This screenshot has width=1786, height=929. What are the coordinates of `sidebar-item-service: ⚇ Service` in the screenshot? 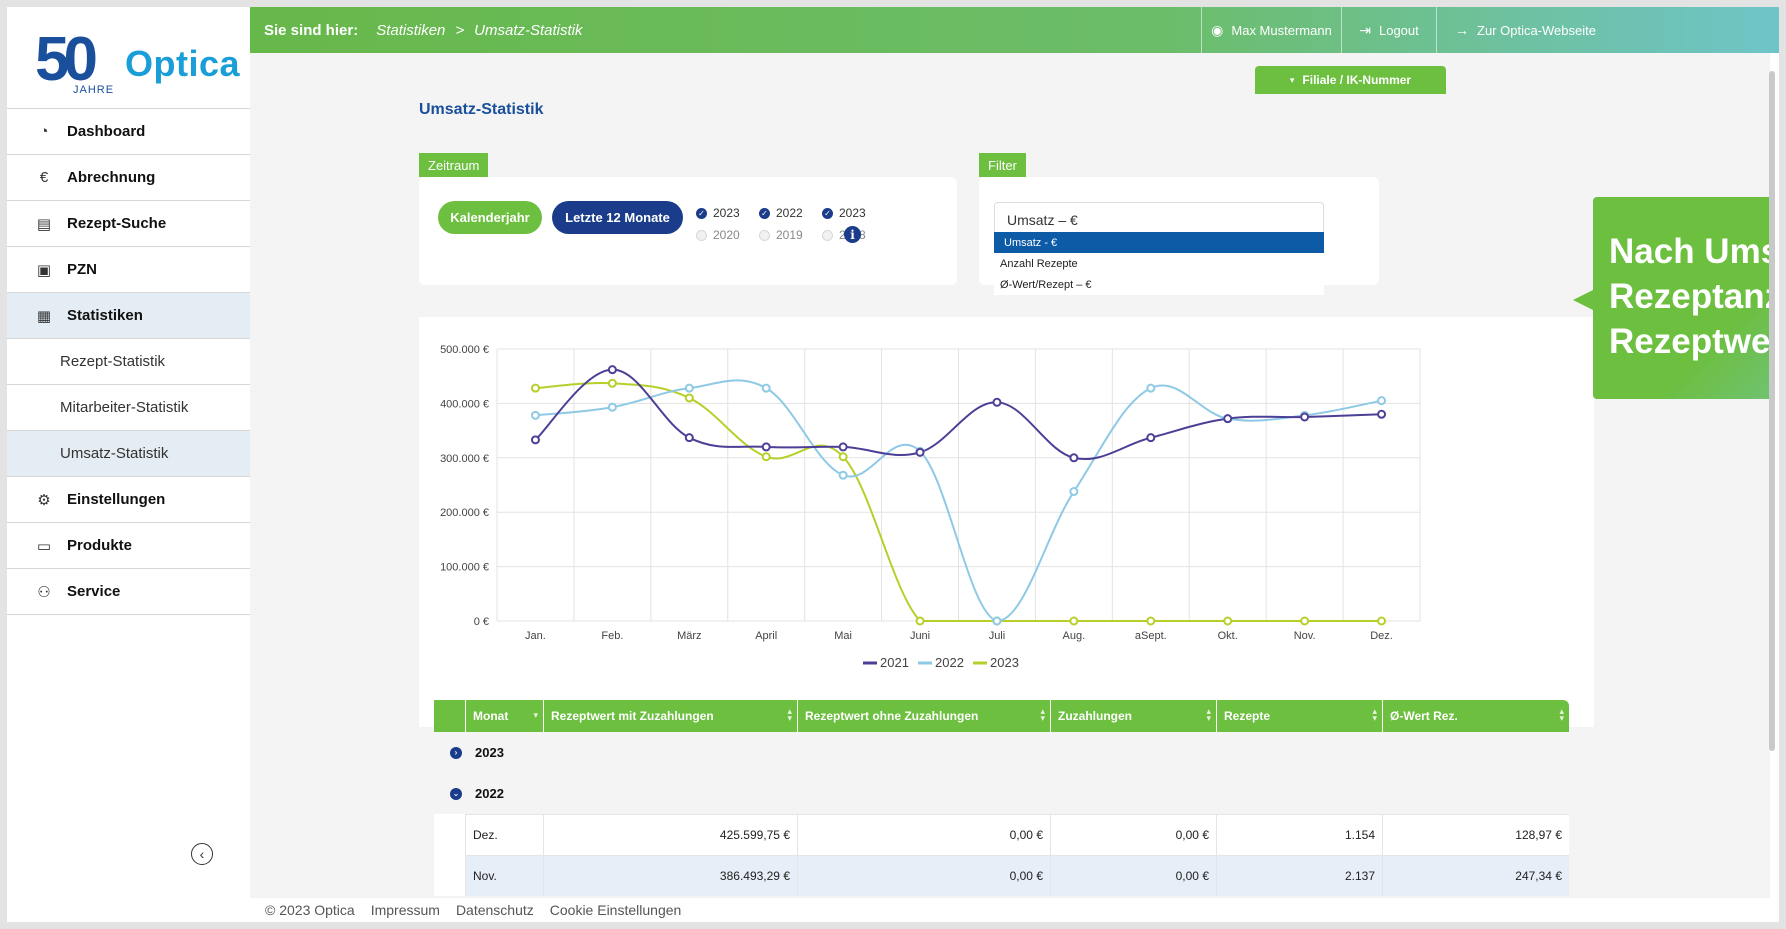 It's located at (128, 591).